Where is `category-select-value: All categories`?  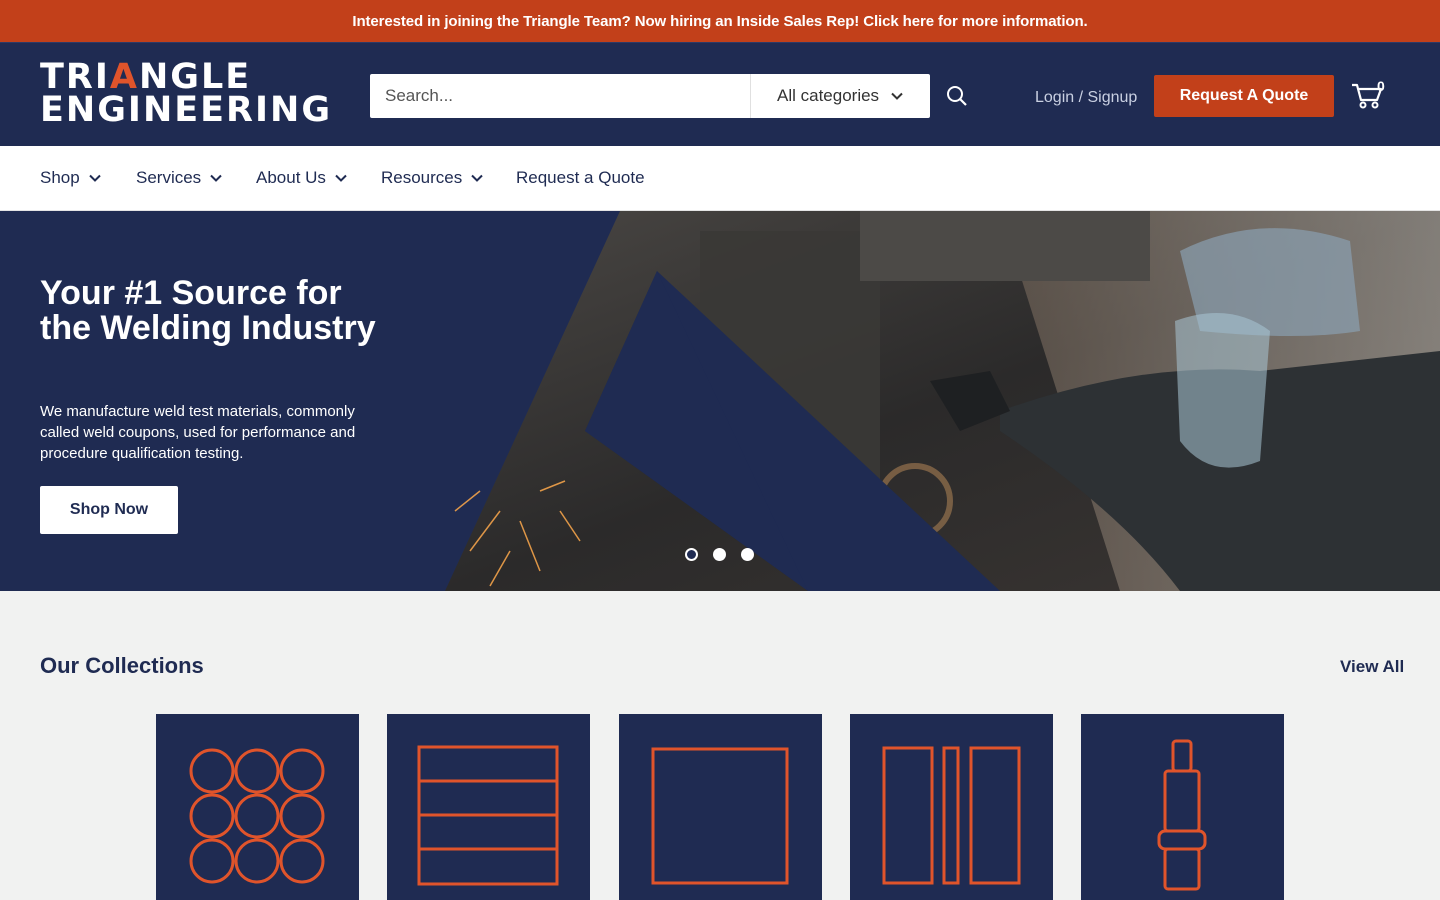 category-select-value: All categories is located at coordinates (828, 95).